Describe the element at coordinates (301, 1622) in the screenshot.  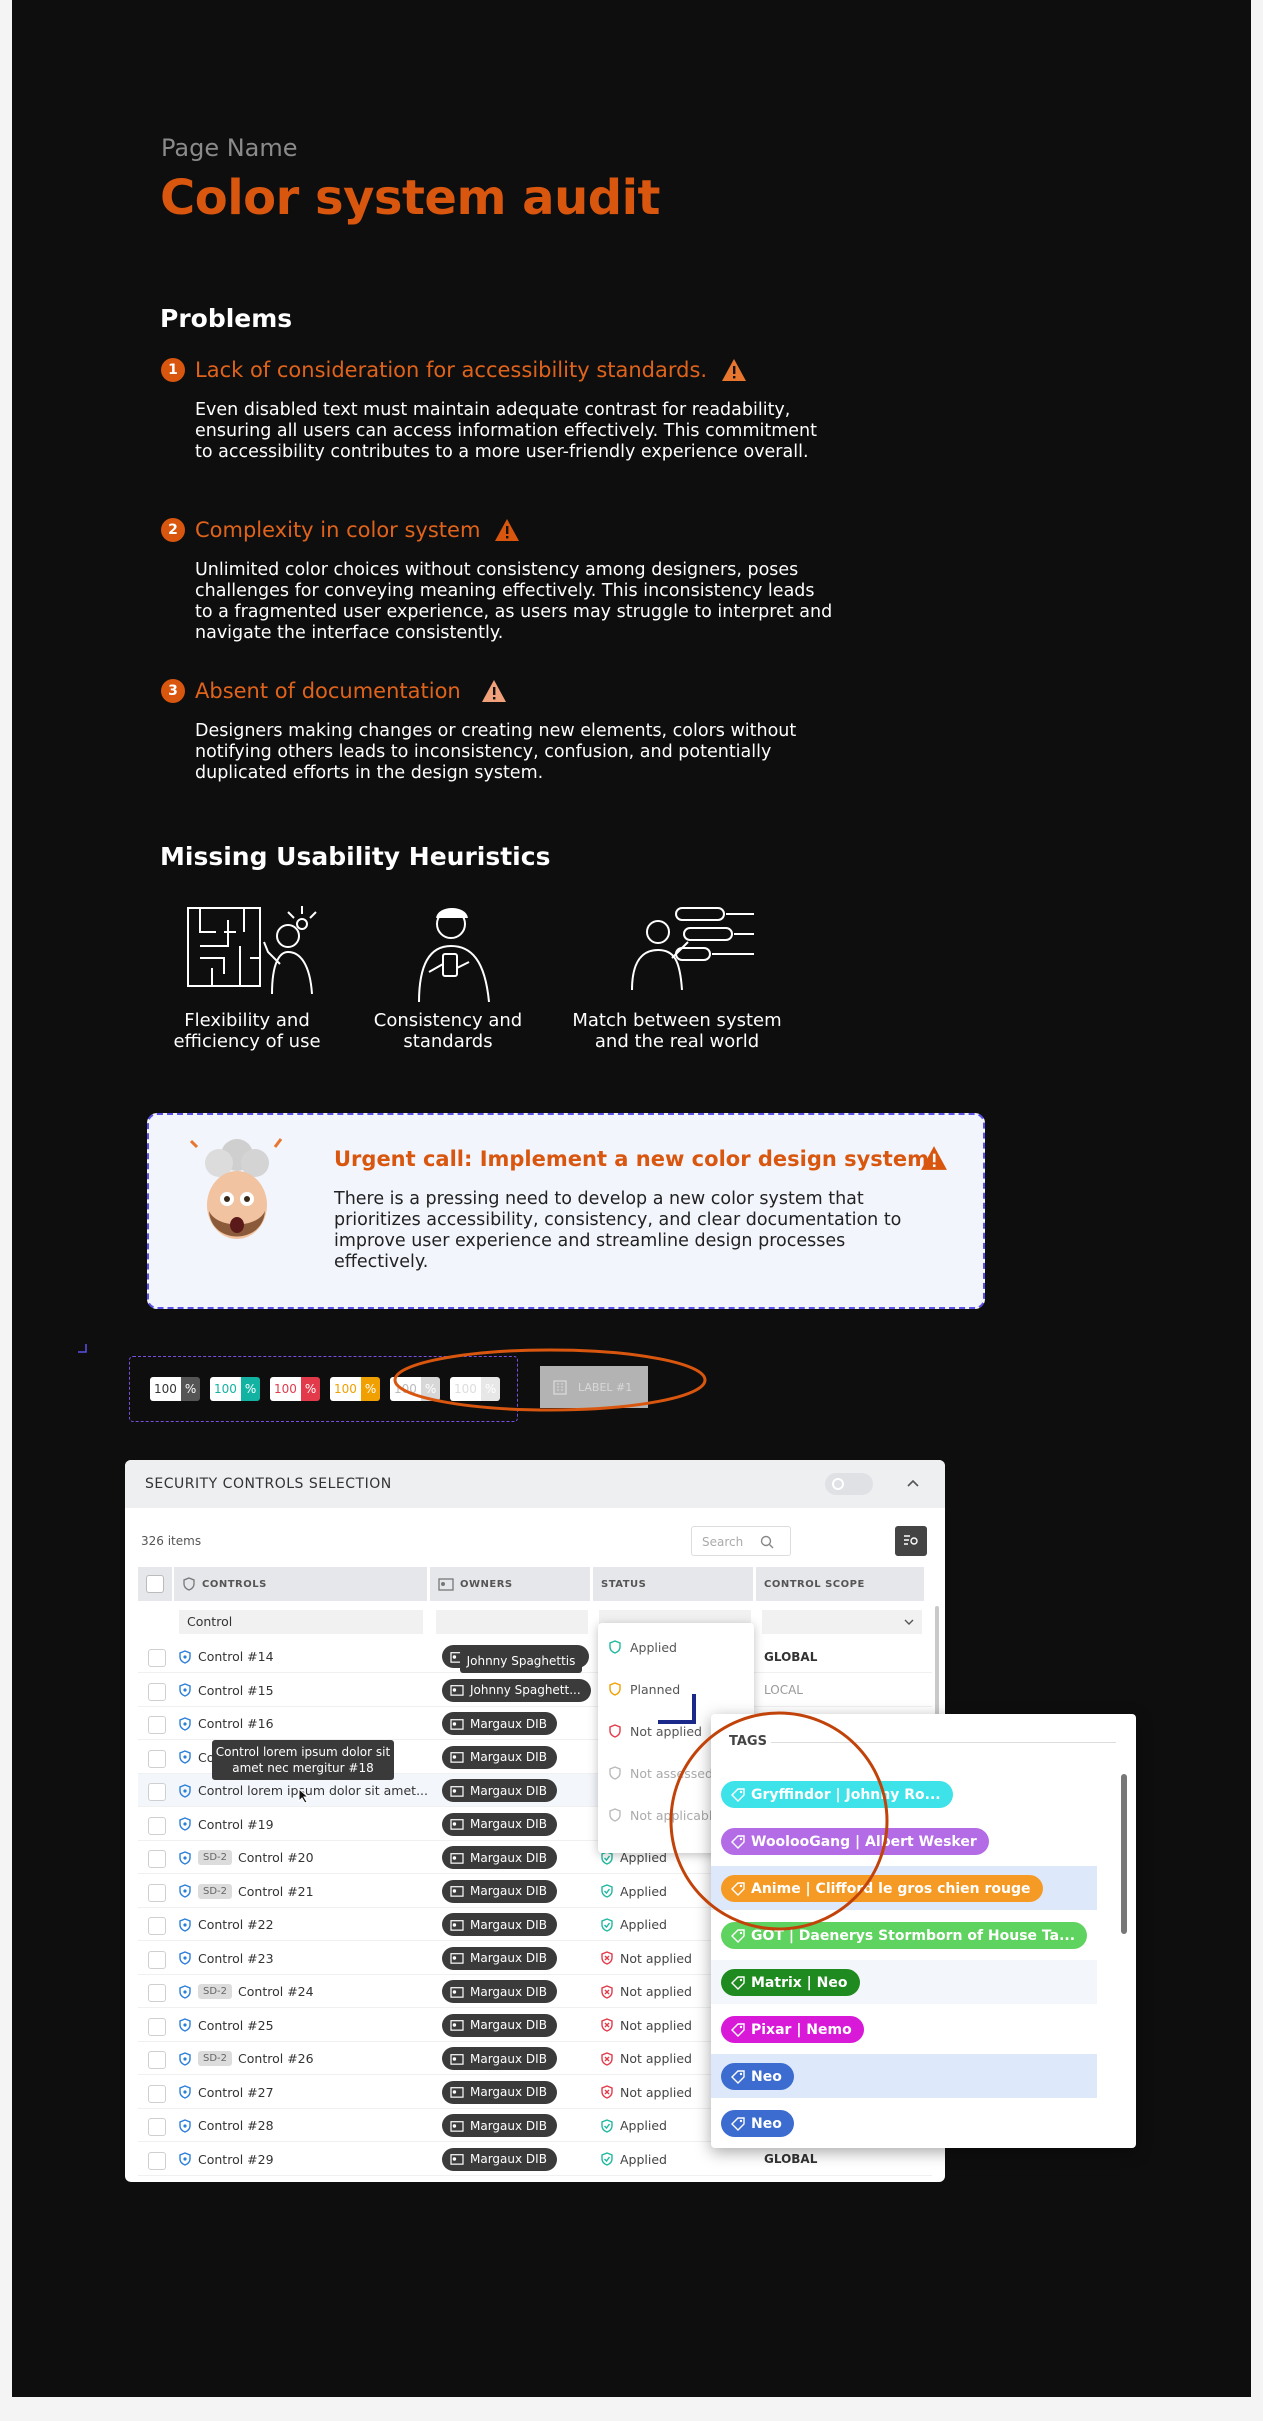
I see `control-filter-input: Control` at that location.